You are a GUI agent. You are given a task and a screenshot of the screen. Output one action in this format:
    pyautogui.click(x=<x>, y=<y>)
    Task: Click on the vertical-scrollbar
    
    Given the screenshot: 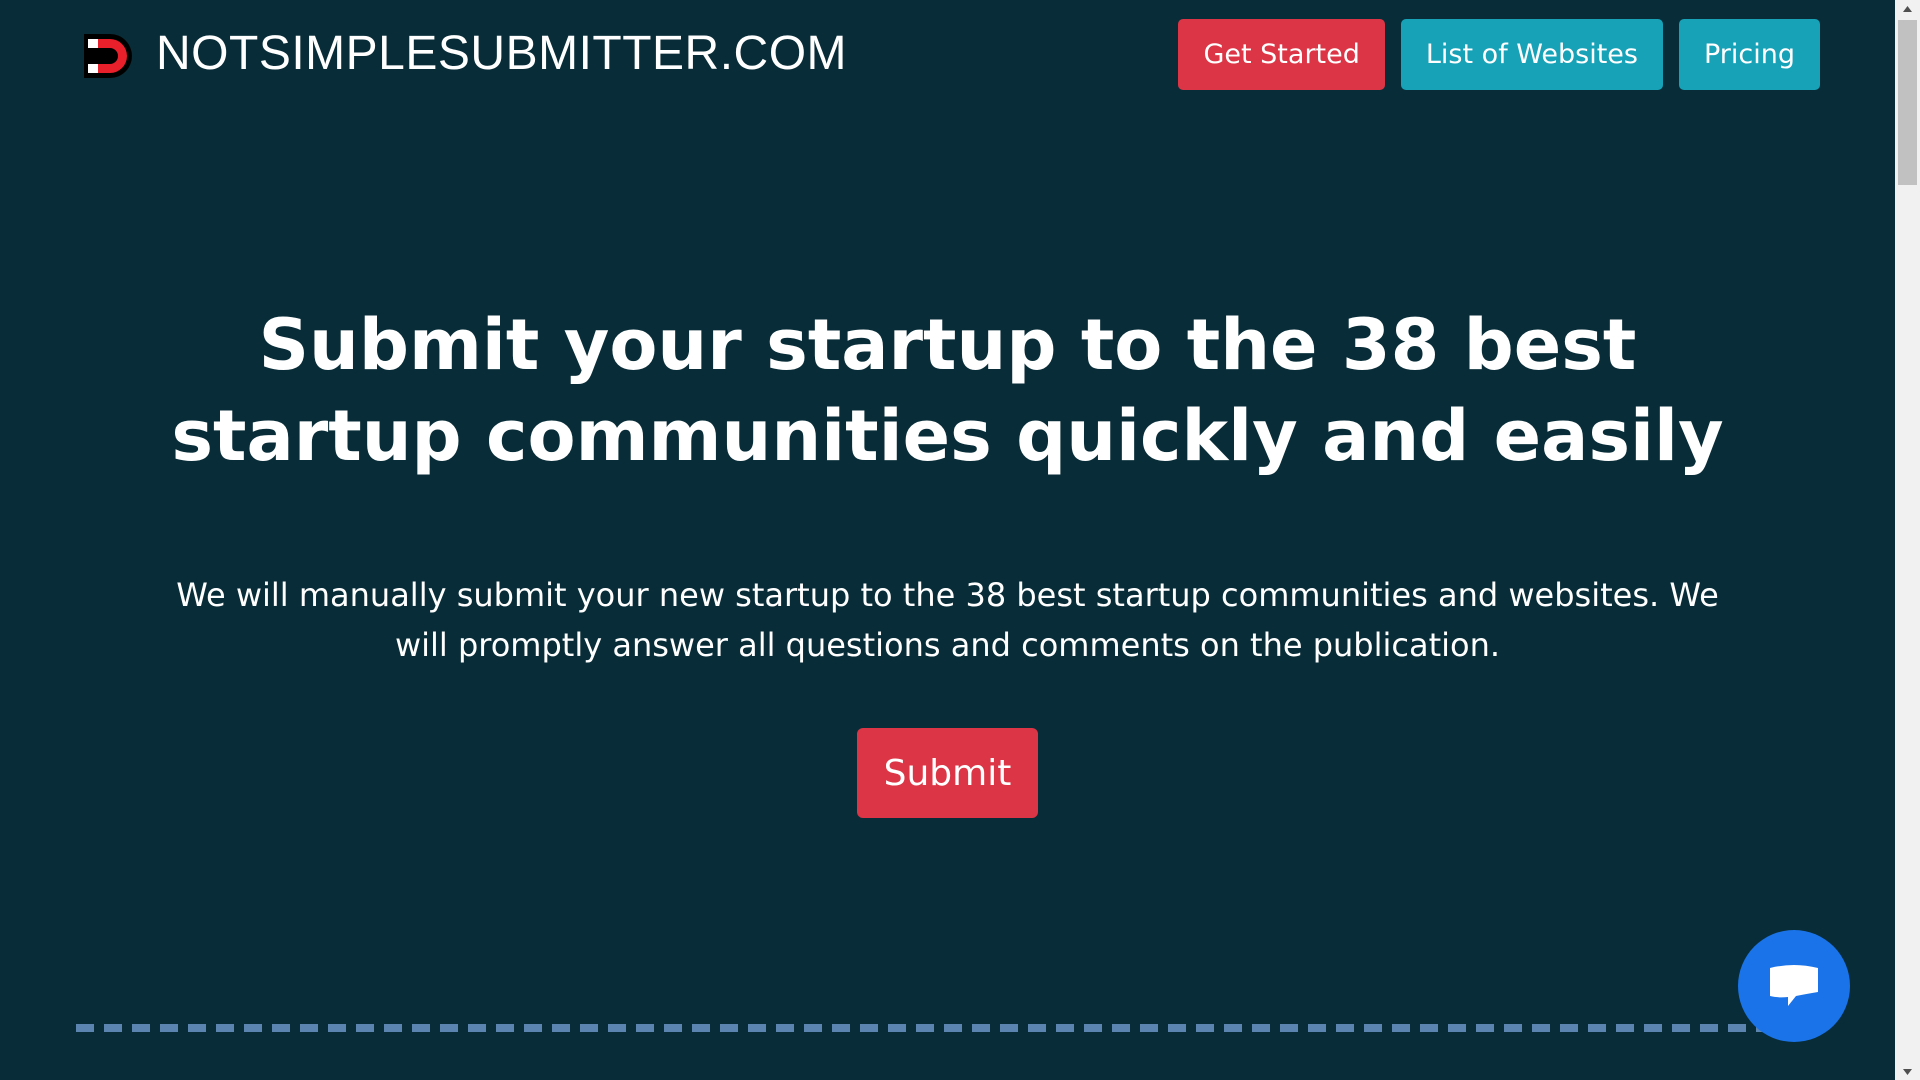 What is the action you would take?
    pyautogui.click(x=1907, y=540)
    